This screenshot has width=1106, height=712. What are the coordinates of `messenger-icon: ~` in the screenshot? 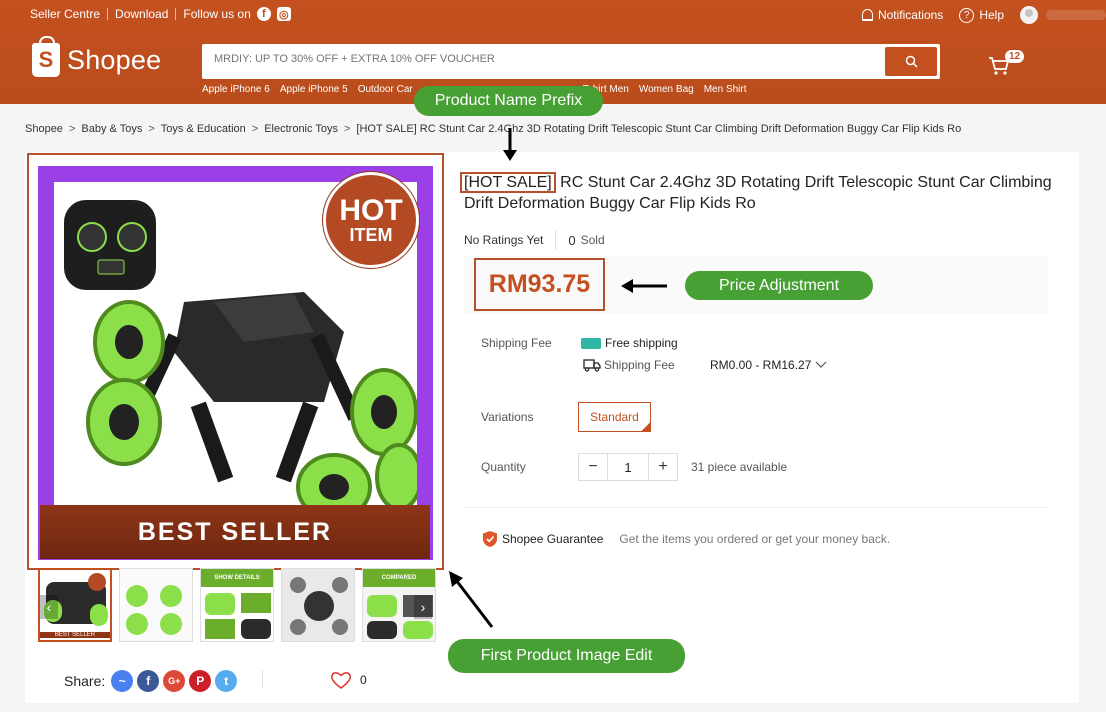 It's located at (122, 681).